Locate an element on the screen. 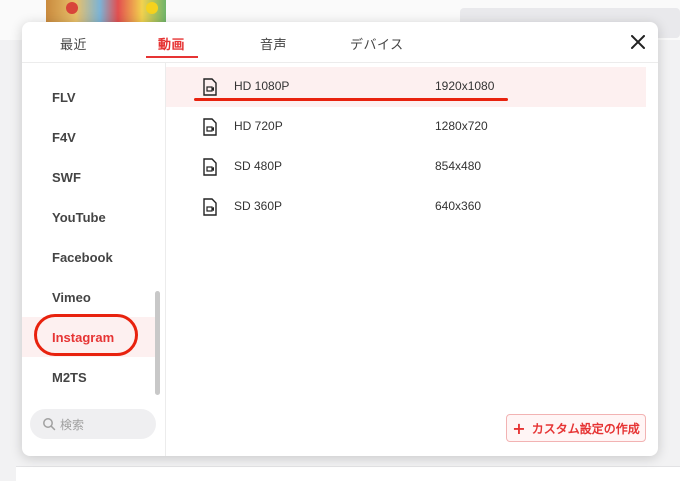  tab-audio: 音声 is located at coordinates (273, 43).